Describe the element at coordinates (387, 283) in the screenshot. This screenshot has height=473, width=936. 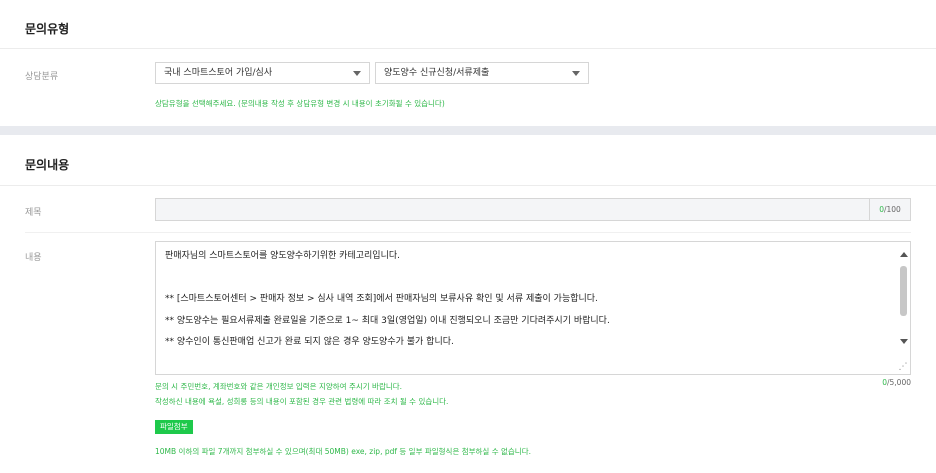
I see `content-line` at that location.